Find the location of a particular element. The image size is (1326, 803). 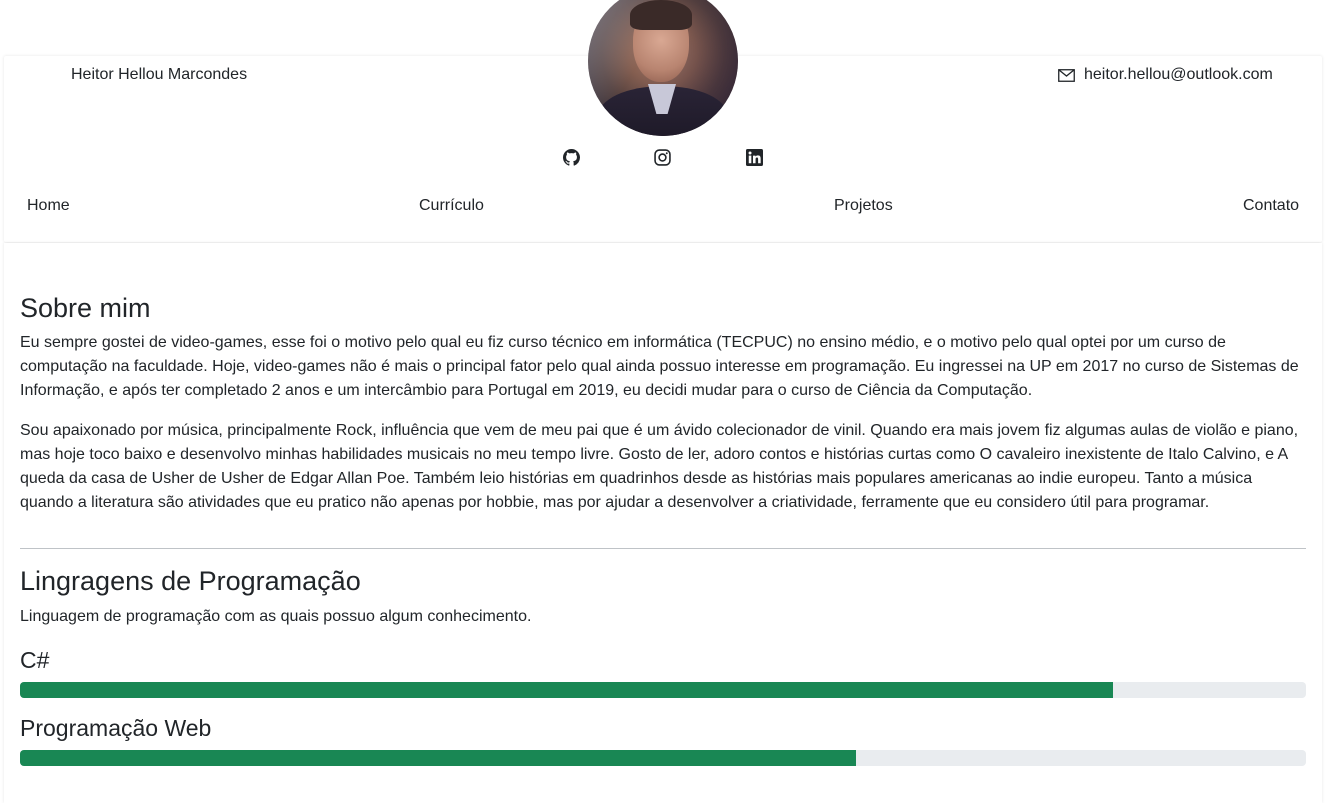

skill-name: Programação Web is located at coordinates (116, 728).